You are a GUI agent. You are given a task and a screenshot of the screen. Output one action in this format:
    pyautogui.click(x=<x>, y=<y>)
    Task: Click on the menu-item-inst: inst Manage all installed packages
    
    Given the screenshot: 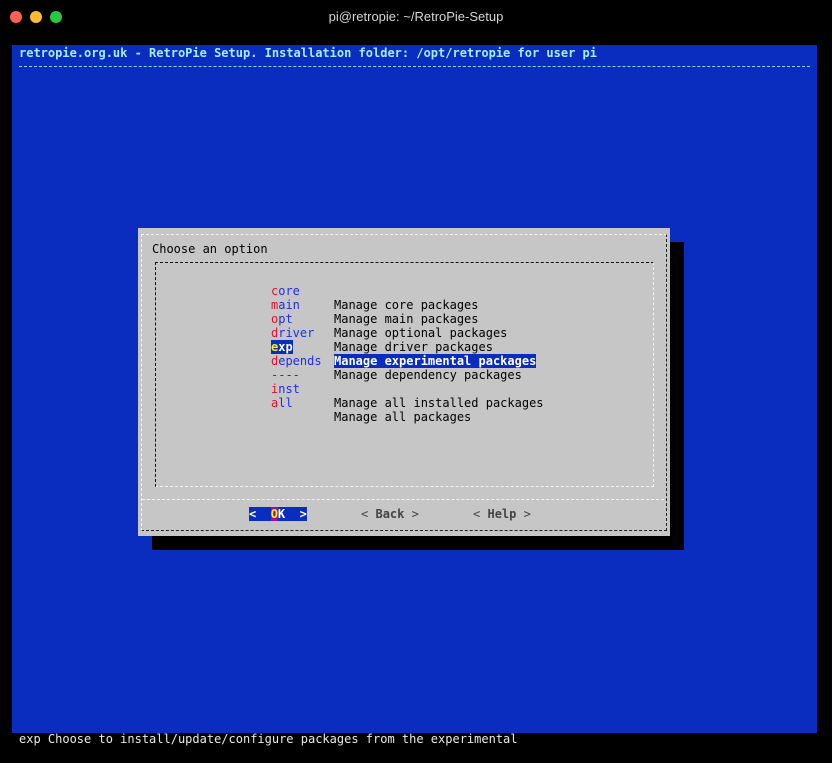 What is the action you would take?
    pyautogui.click(x=350, y=389)
    